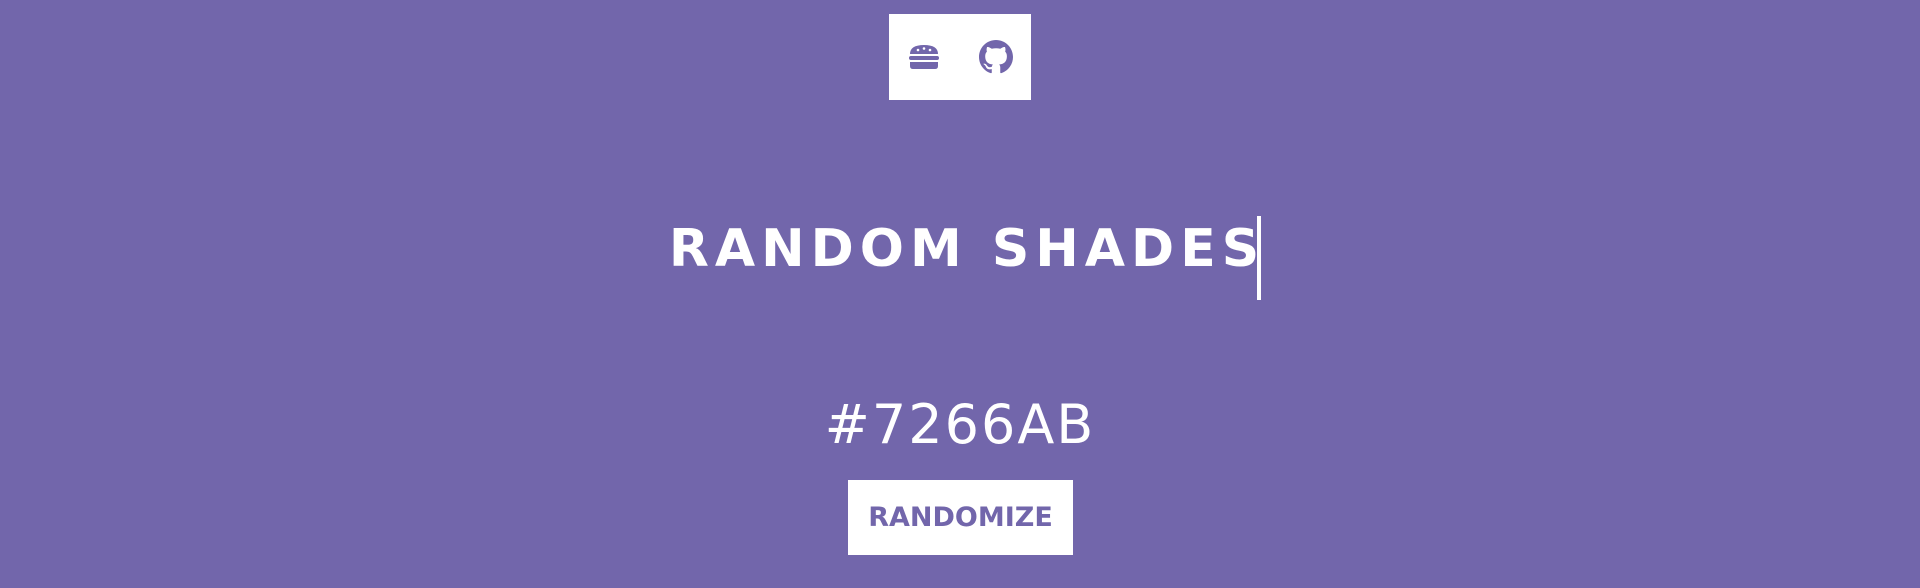 The height and width of the screenshot is (588, 1920). I want to click on title-area: RANDOM SHADES, so click(960, 256).